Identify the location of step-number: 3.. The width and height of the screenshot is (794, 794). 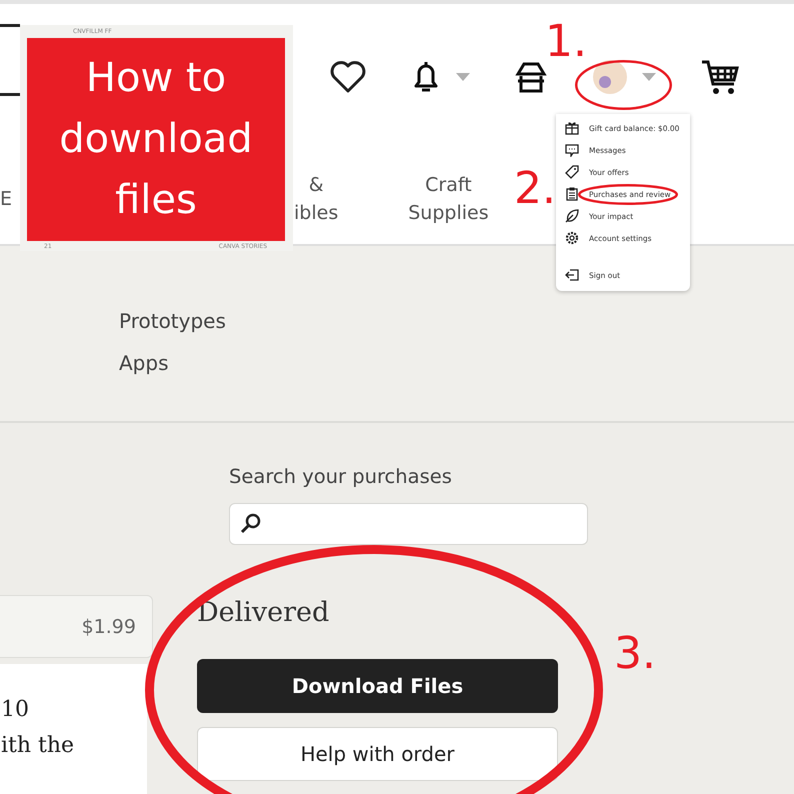
(635, 654).